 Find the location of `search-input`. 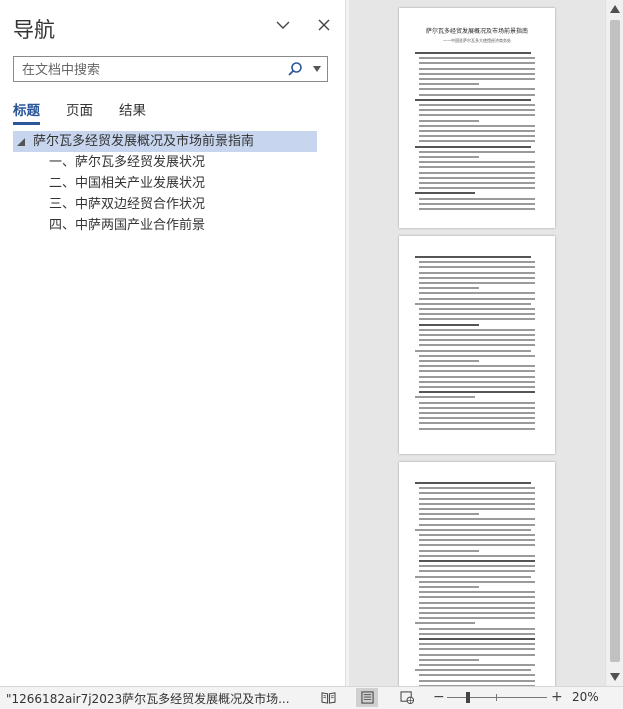

search-input is located at coordinates (157, 70).